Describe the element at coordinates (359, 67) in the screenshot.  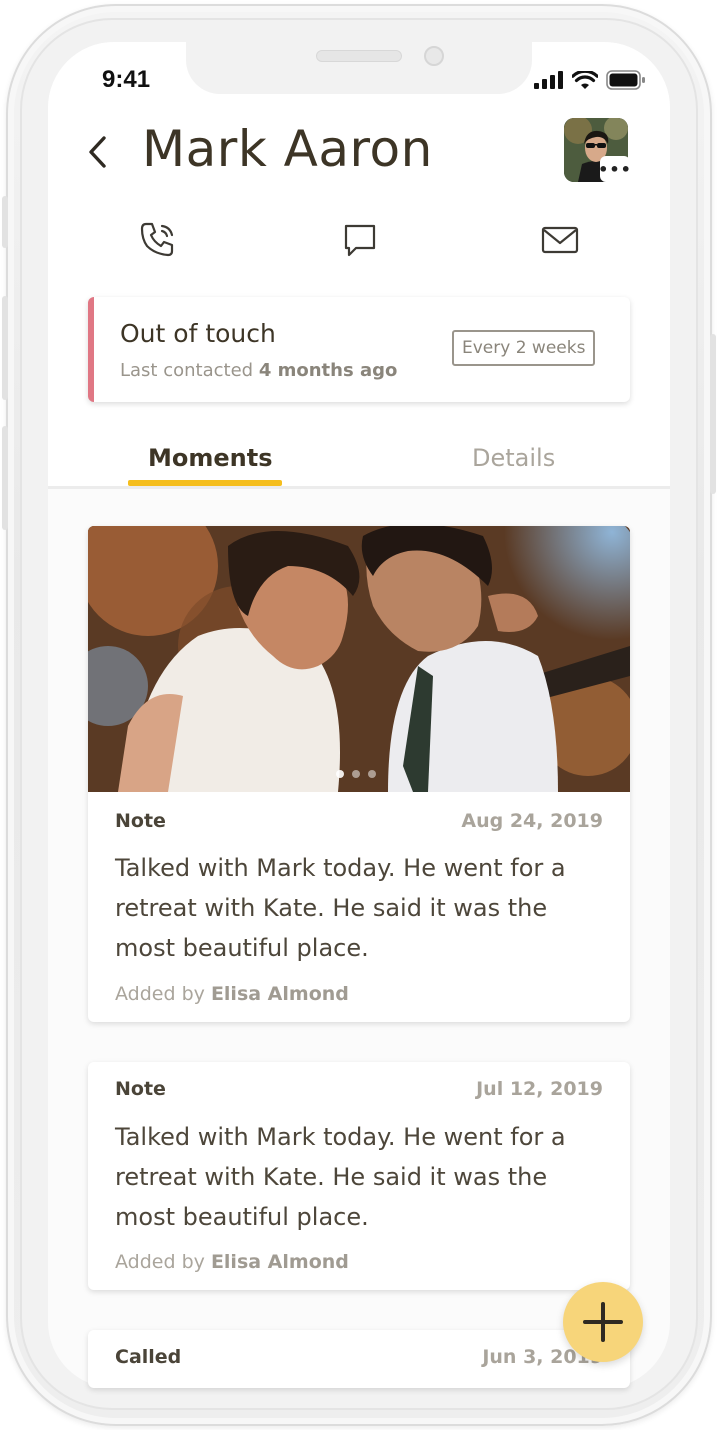
I see `notch` at that location.